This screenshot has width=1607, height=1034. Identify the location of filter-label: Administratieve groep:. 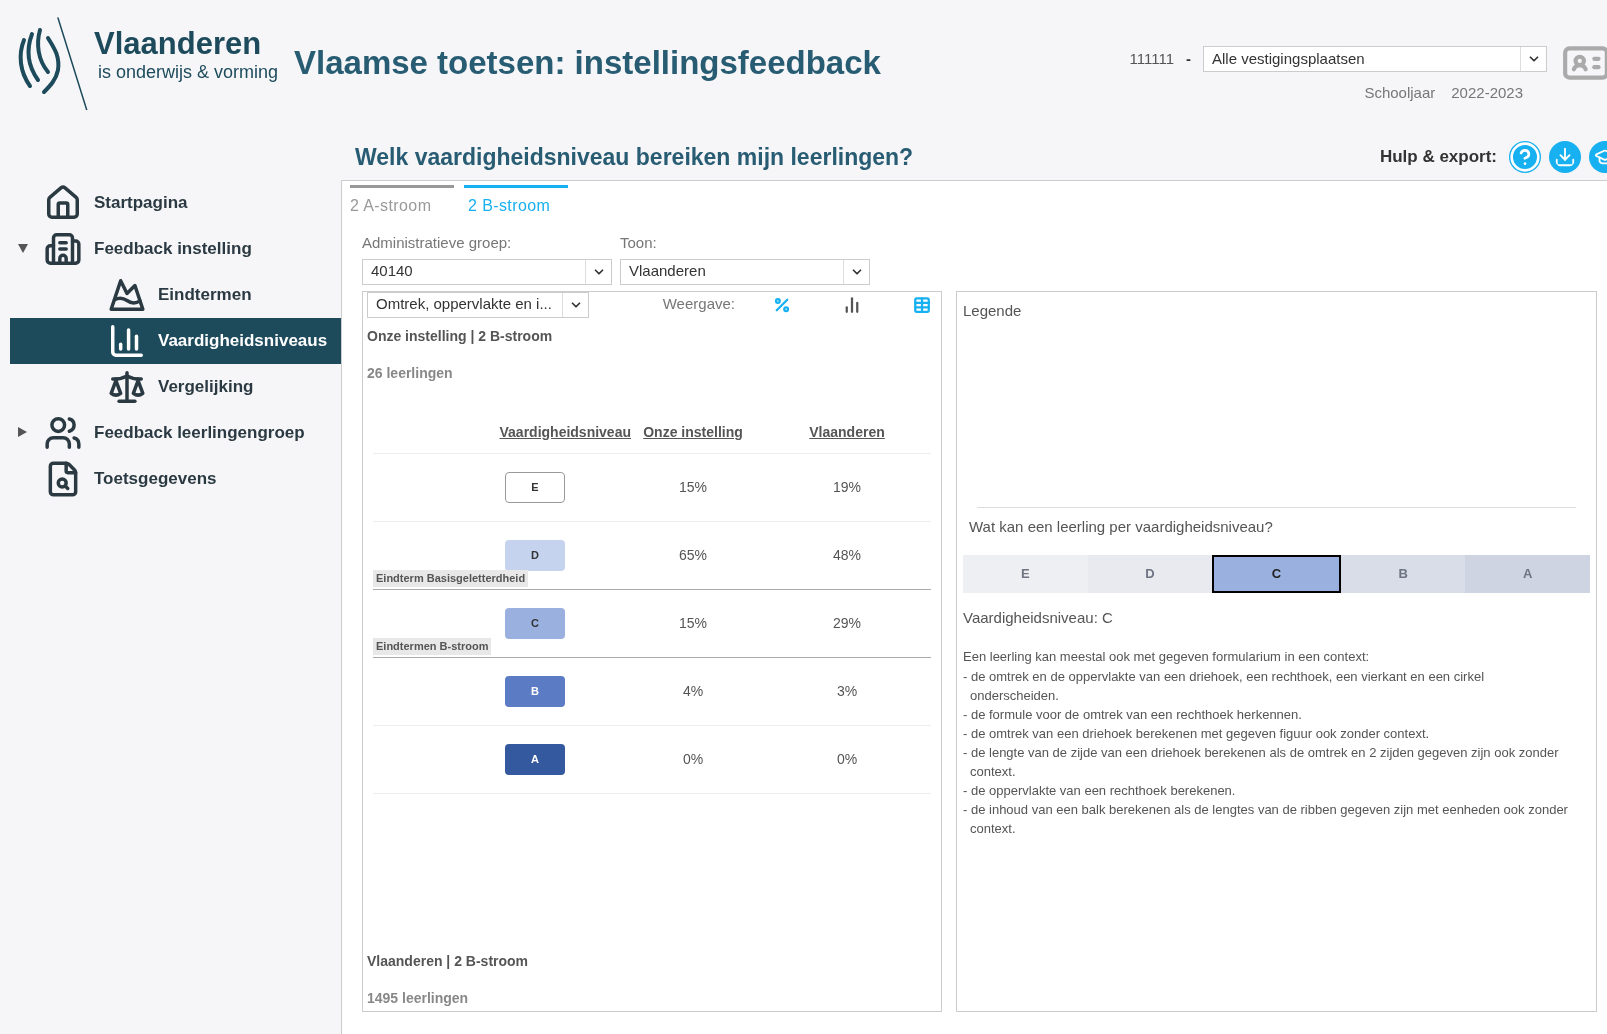
(437, 243).